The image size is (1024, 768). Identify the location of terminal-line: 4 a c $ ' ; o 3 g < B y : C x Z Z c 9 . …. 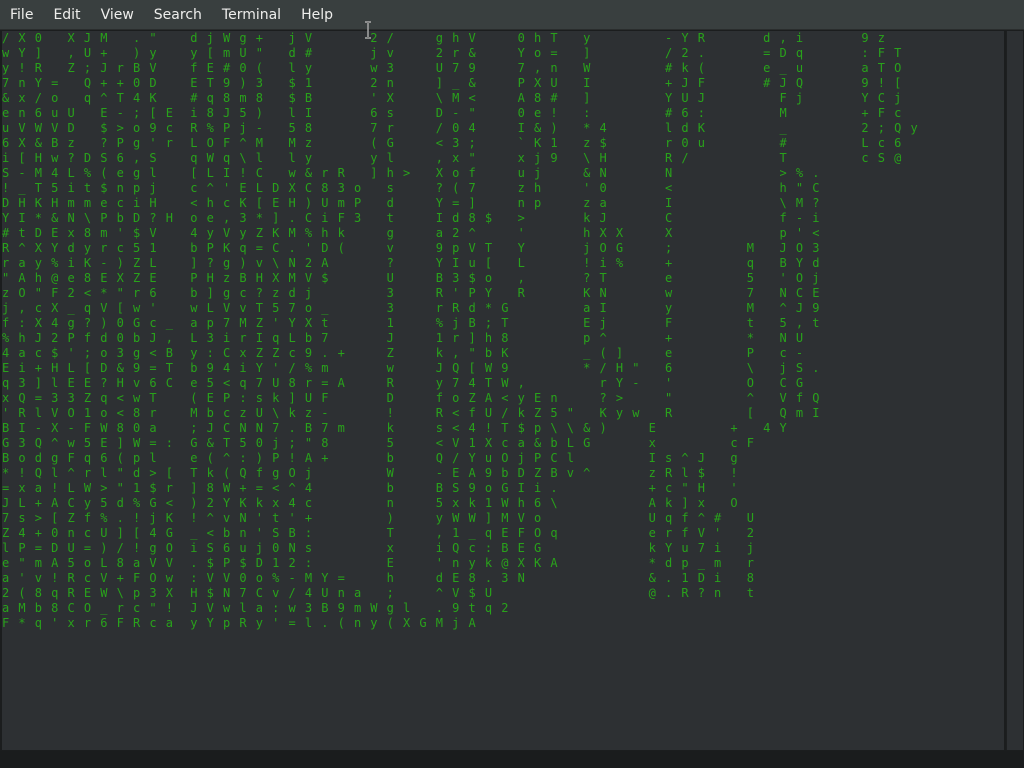
(403, 353).